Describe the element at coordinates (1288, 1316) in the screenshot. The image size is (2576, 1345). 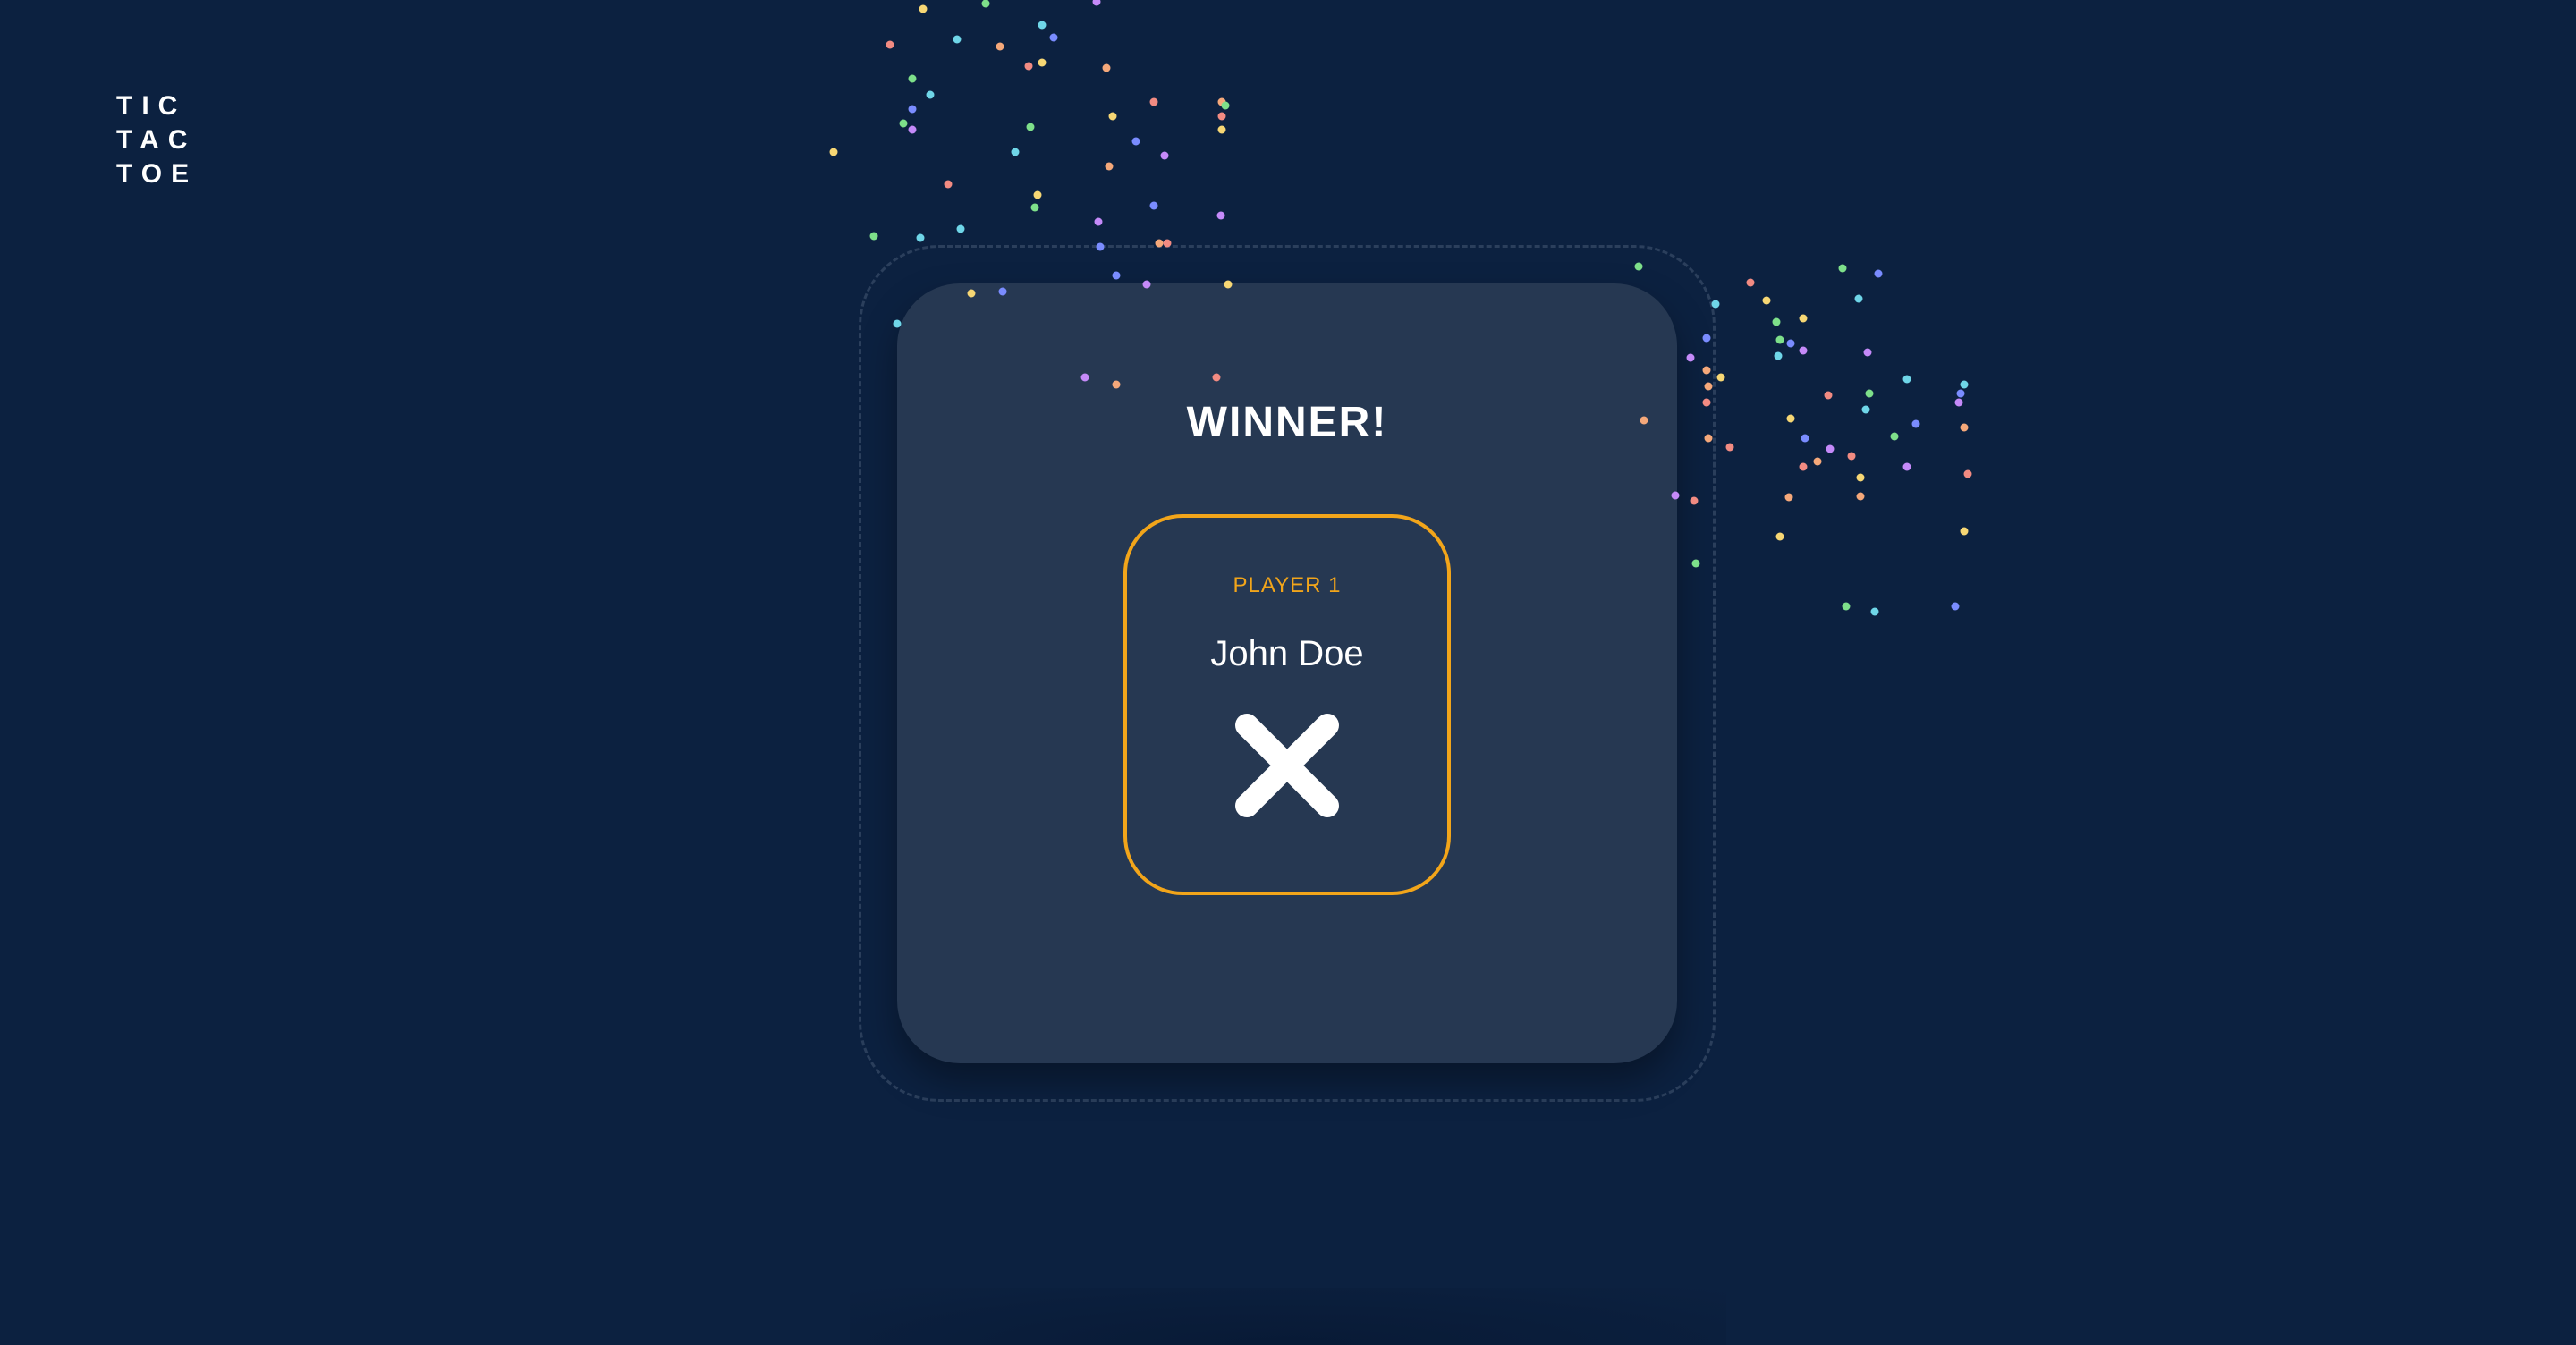
I see `bottom-shadow` at that location.